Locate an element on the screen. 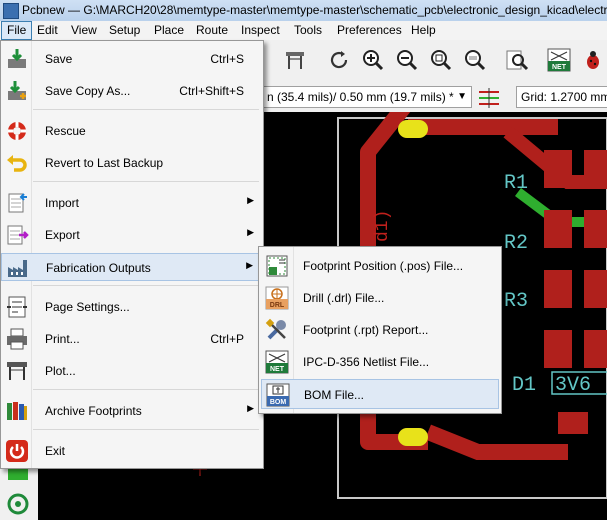 The width and height of the screenshot is (607, 520). net-label: NET is located at coordinates (559, 67).